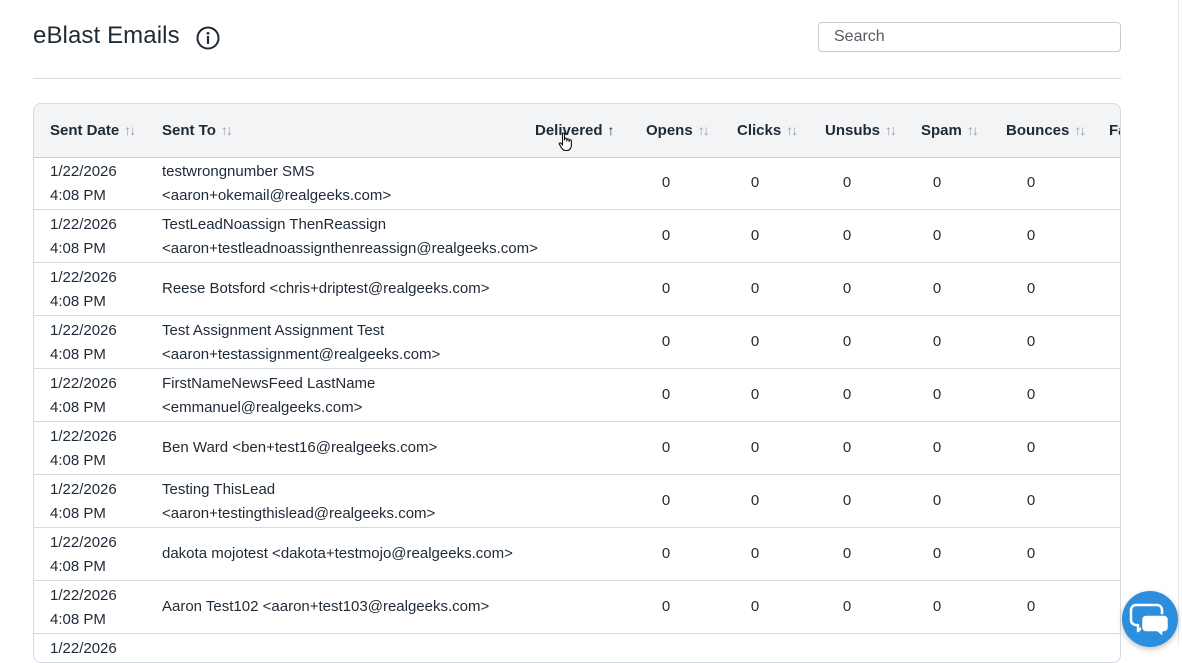 Image resolution: width=1182 pixels, height=663 pixels. What do you see at coordinates (611, 130) in the screenshot?
I see `sort-ascending-icon: ↑` at bounding box center [611, 130].